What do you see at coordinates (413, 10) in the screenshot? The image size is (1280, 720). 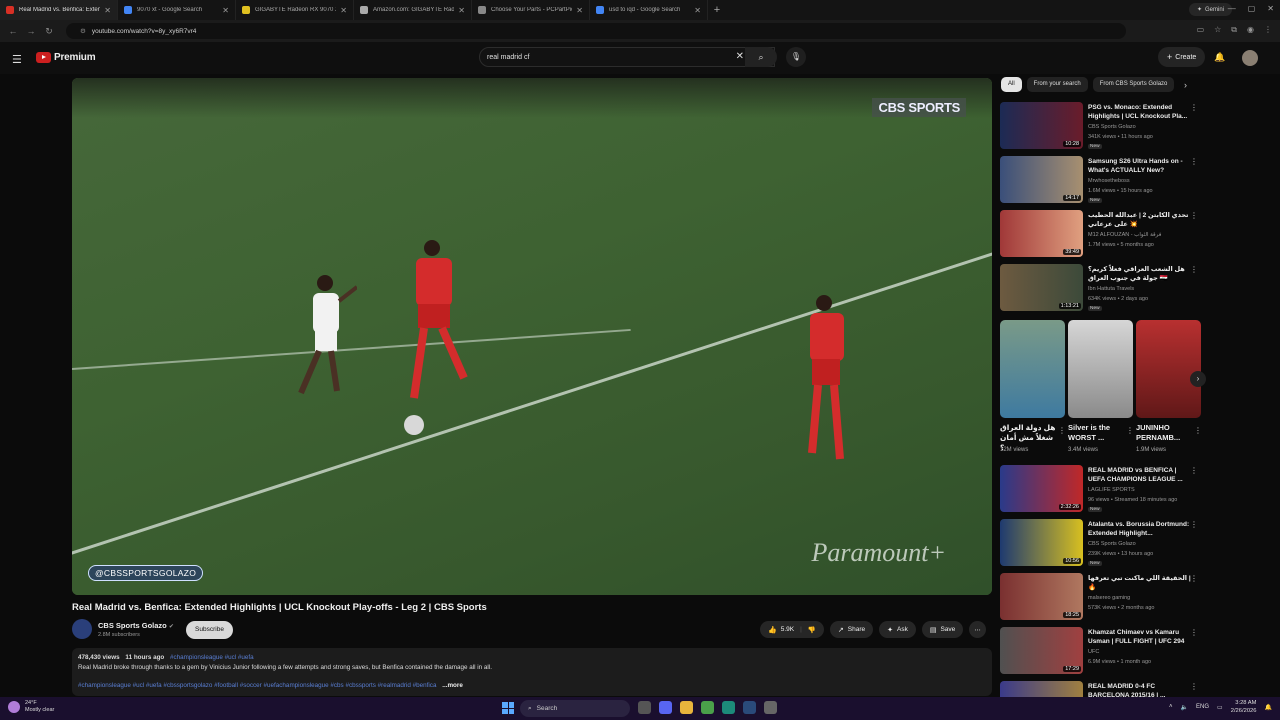 I see `browser-tab: Amazon.com: GIGABYTE Radeo ✕` at bounding box center [413, 10].